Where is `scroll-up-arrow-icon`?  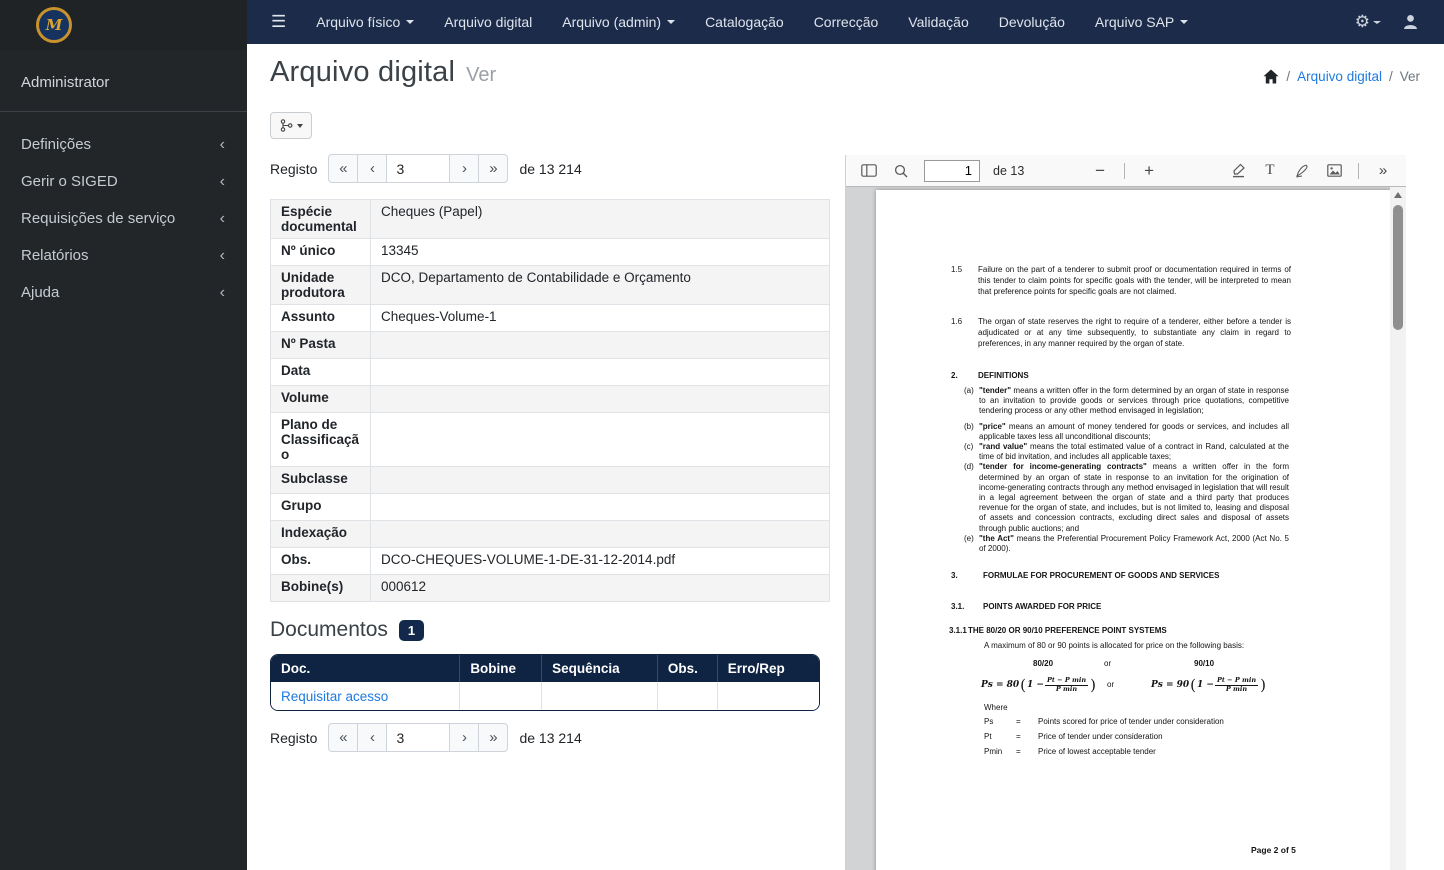 scroll-up-arrow-icon is located at coordinates (1397, 195).